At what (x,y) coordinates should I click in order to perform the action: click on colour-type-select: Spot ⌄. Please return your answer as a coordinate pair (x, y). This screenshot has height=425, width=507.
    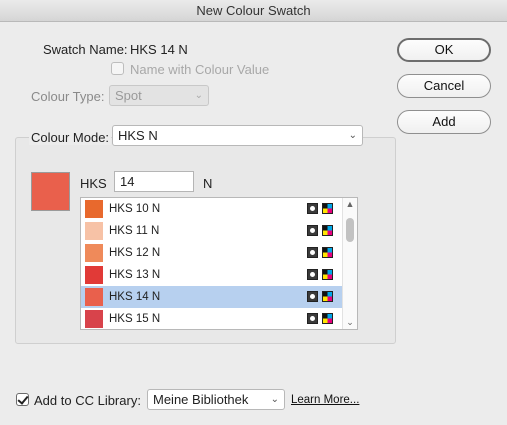
    Looking at the image, I should click on (159, 95).